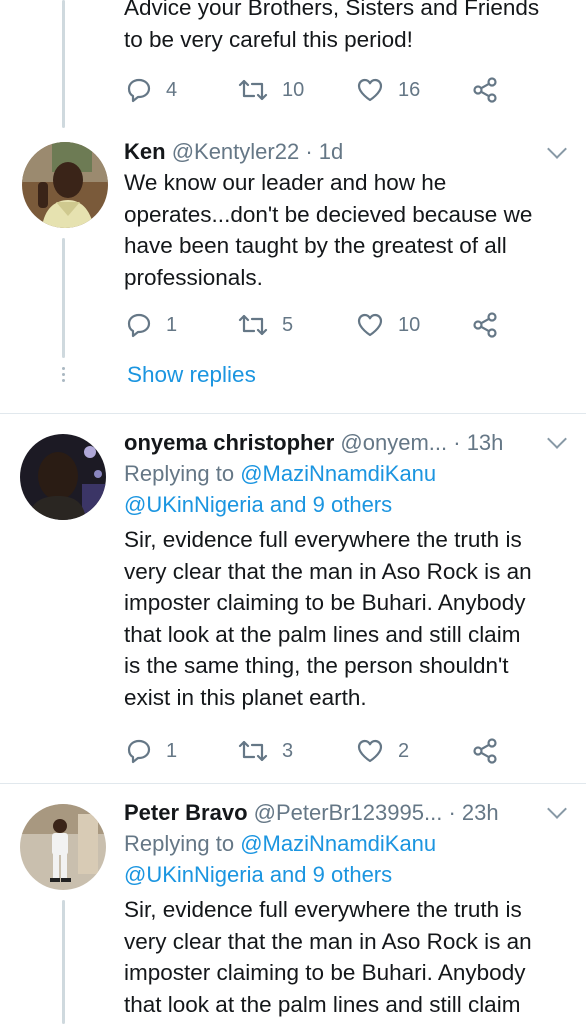 The image size is (586, 1024). Describe the element at coordinates (388, 325) in the screenshot. I see `like-button: 10` at that location.